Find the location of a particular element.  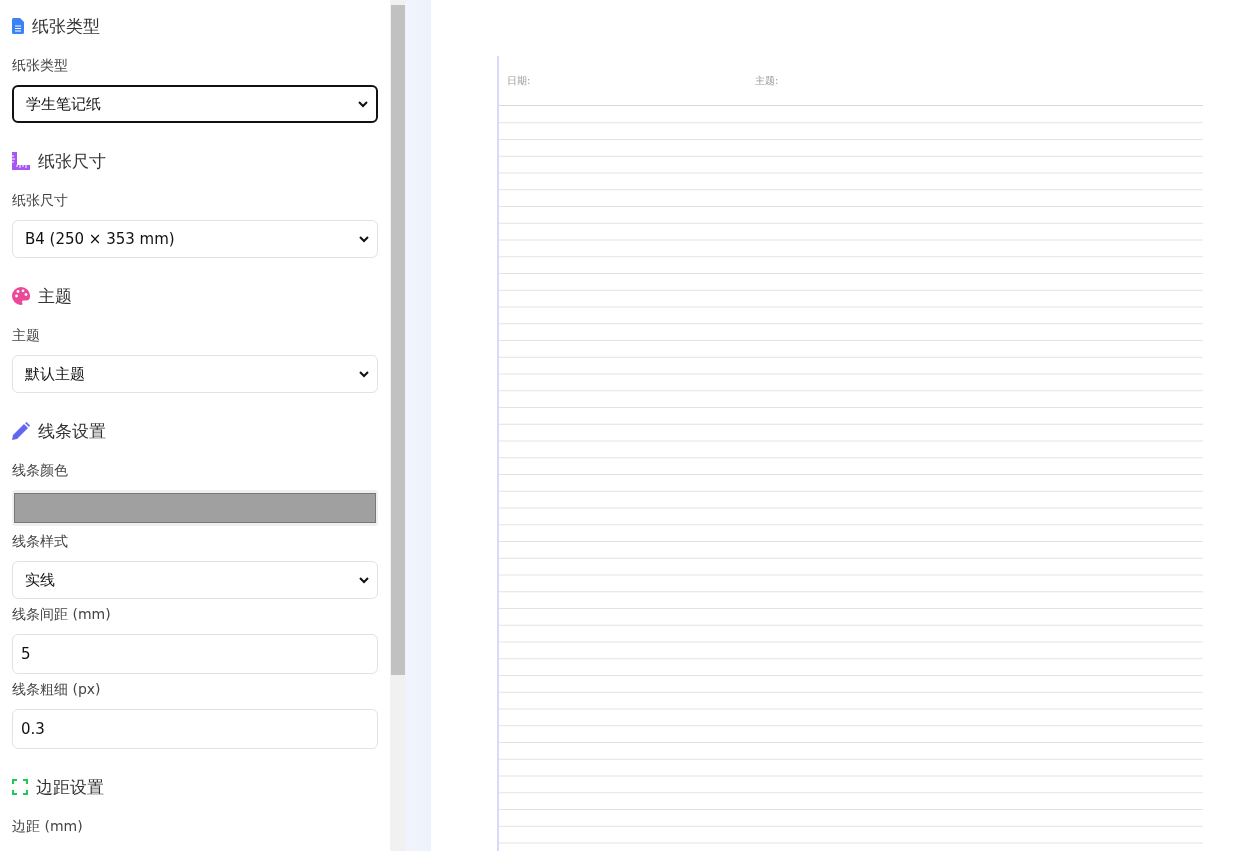

section-title: 线条设置 is located at coordinates (72, 431).